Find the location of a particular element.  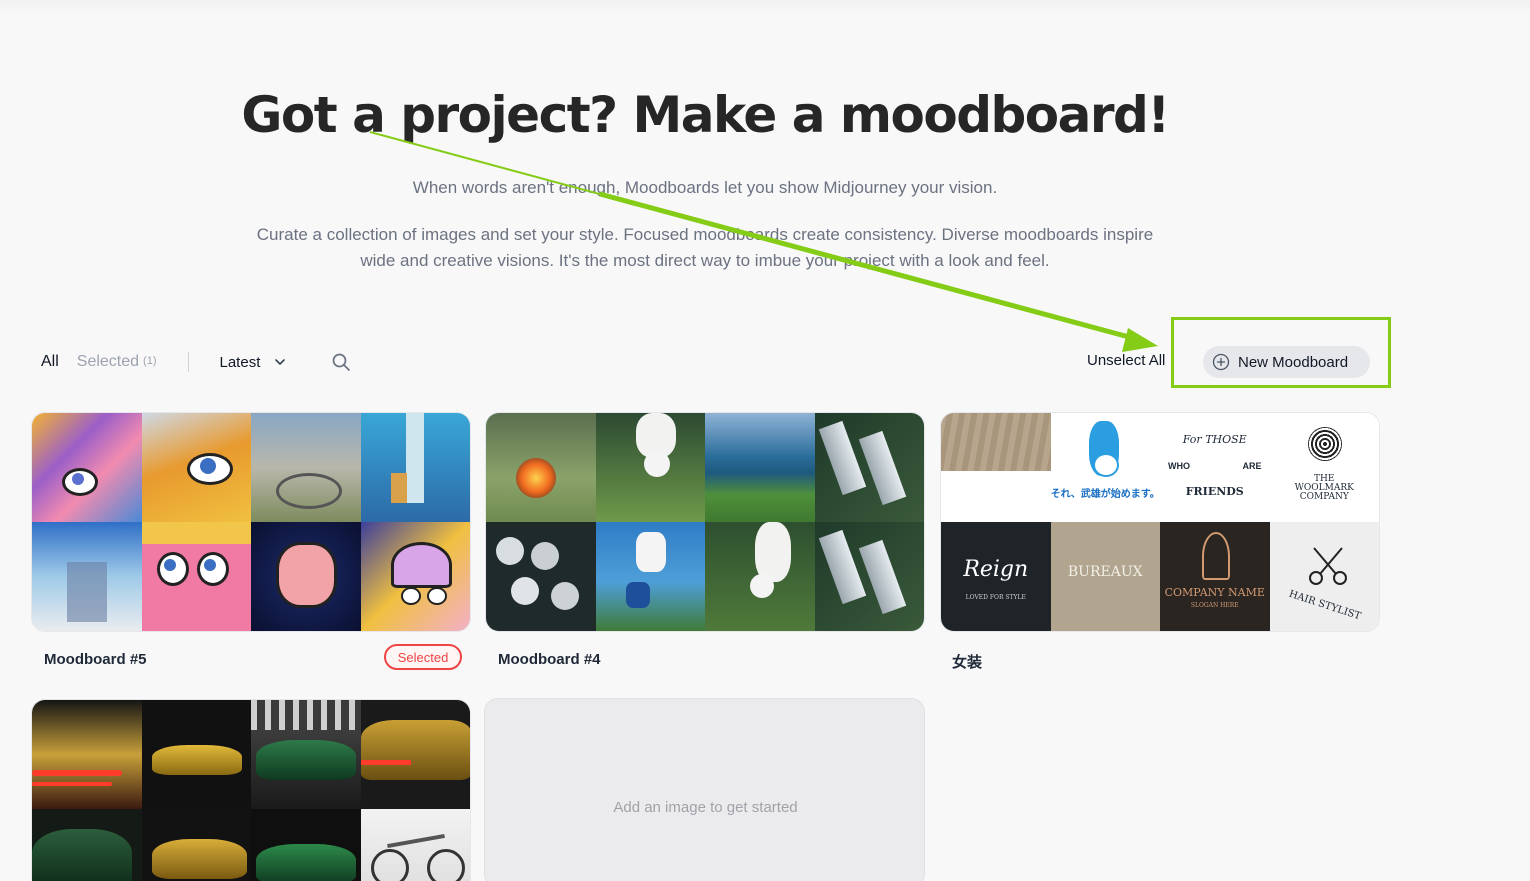

moodboard-card is located at coordinates (251, 790).